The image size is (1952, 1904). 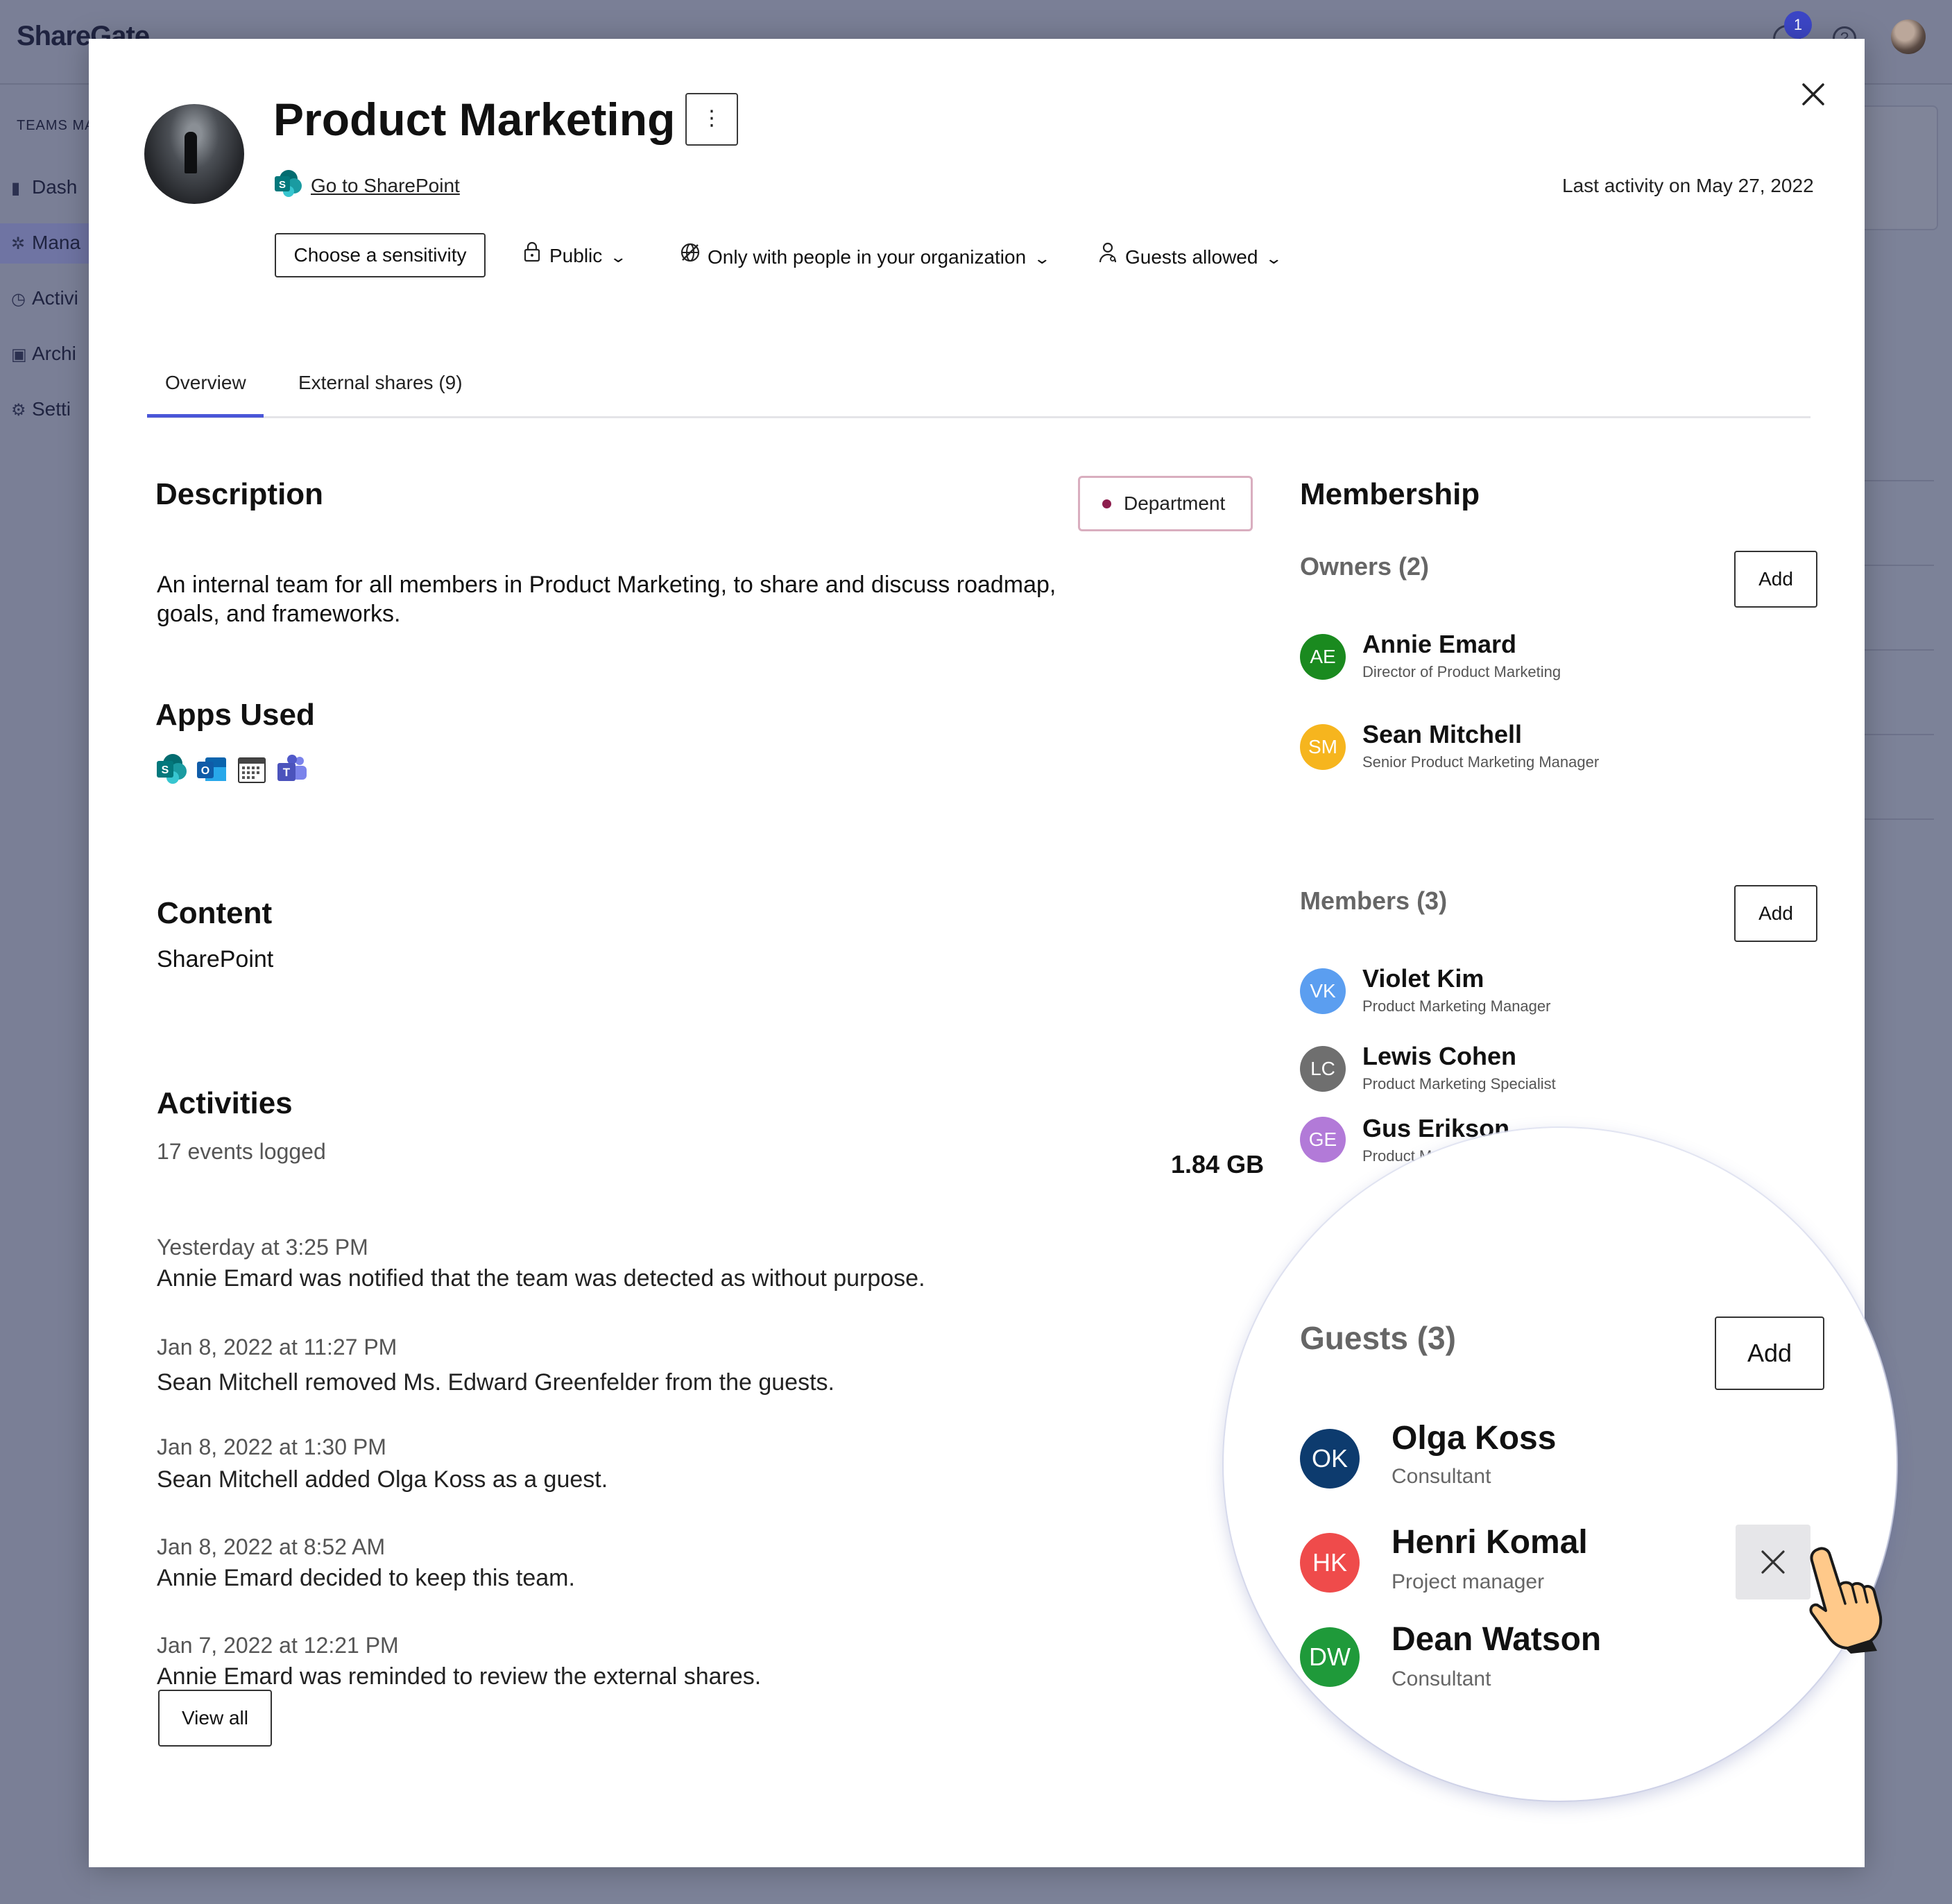 I want to click on member-name: Lewis Cohen, so click(x=1439, y=1056).